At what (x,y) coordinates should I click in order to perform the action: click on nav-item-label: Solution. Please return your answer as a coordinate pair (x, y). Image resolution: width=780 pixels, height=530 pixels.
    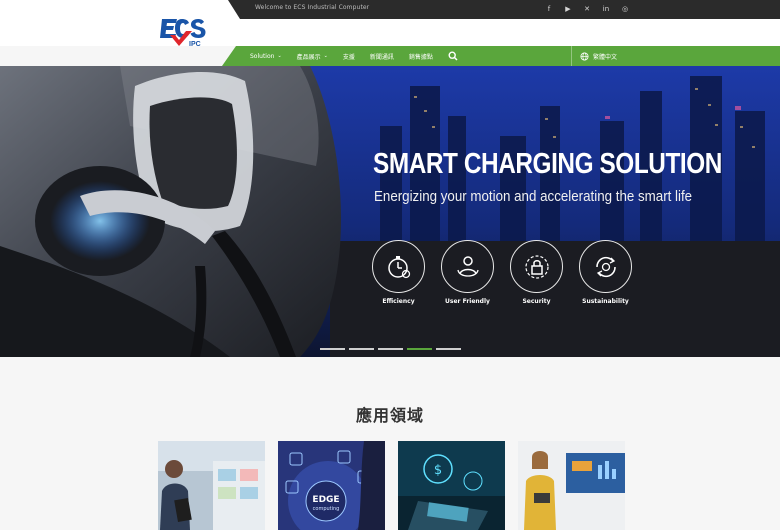
    Looking at the image, I should click on (262, 56).